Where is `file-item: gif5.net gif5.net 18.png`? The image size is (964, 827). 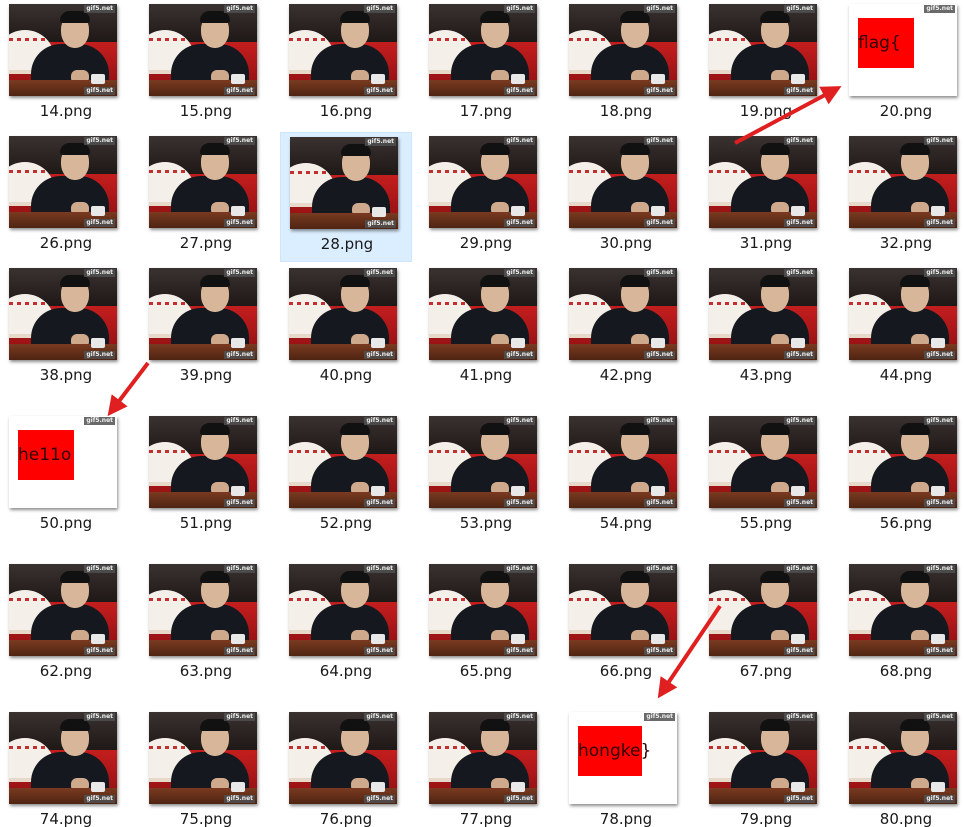 file-item: gif5.net gif5.net 18.png is located at coordinates (626, 65).